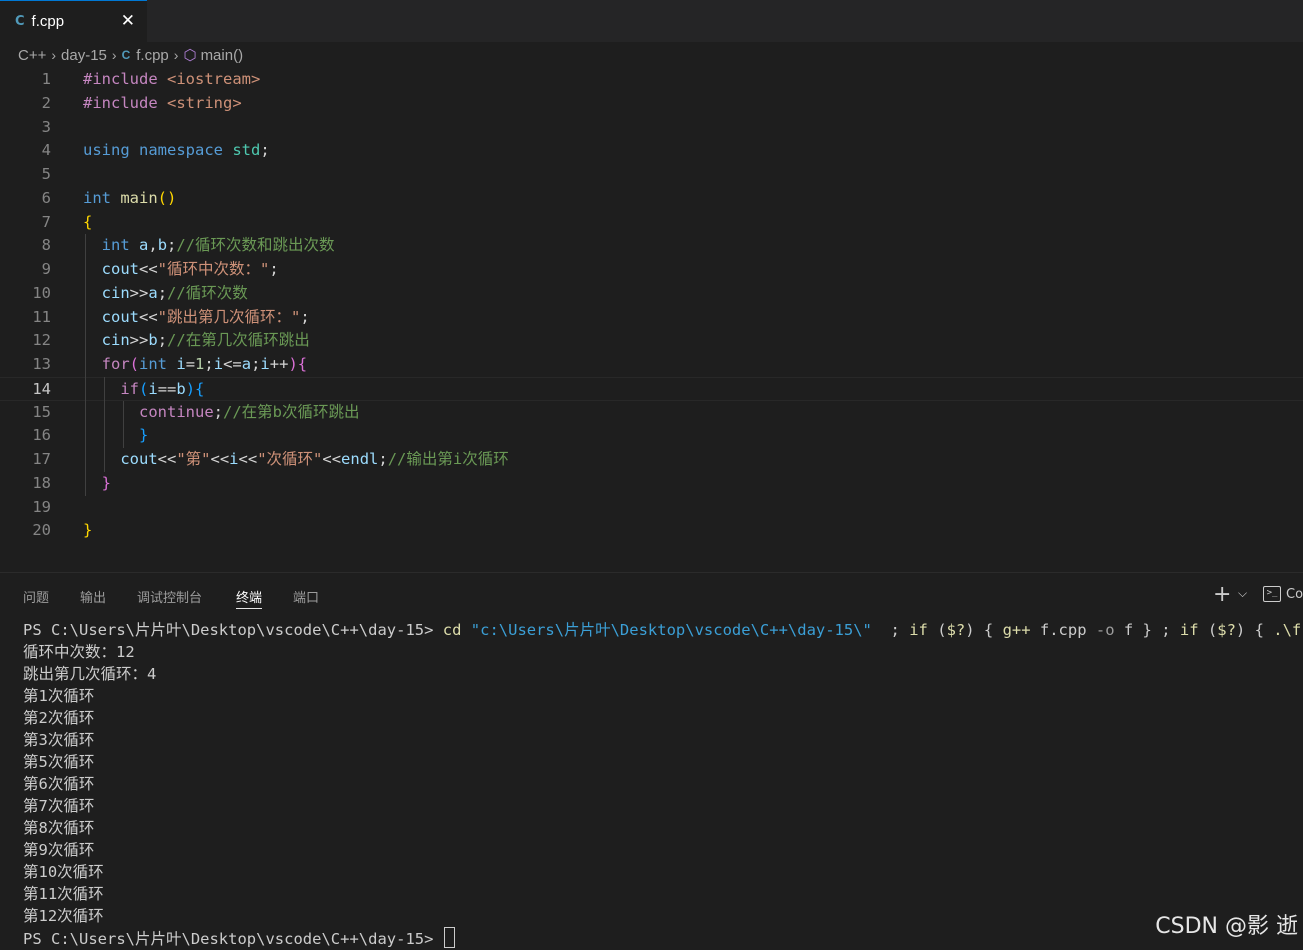 This screenshot has height=950, width=1303. I want to click on code-token: "第", so click(193, 459).